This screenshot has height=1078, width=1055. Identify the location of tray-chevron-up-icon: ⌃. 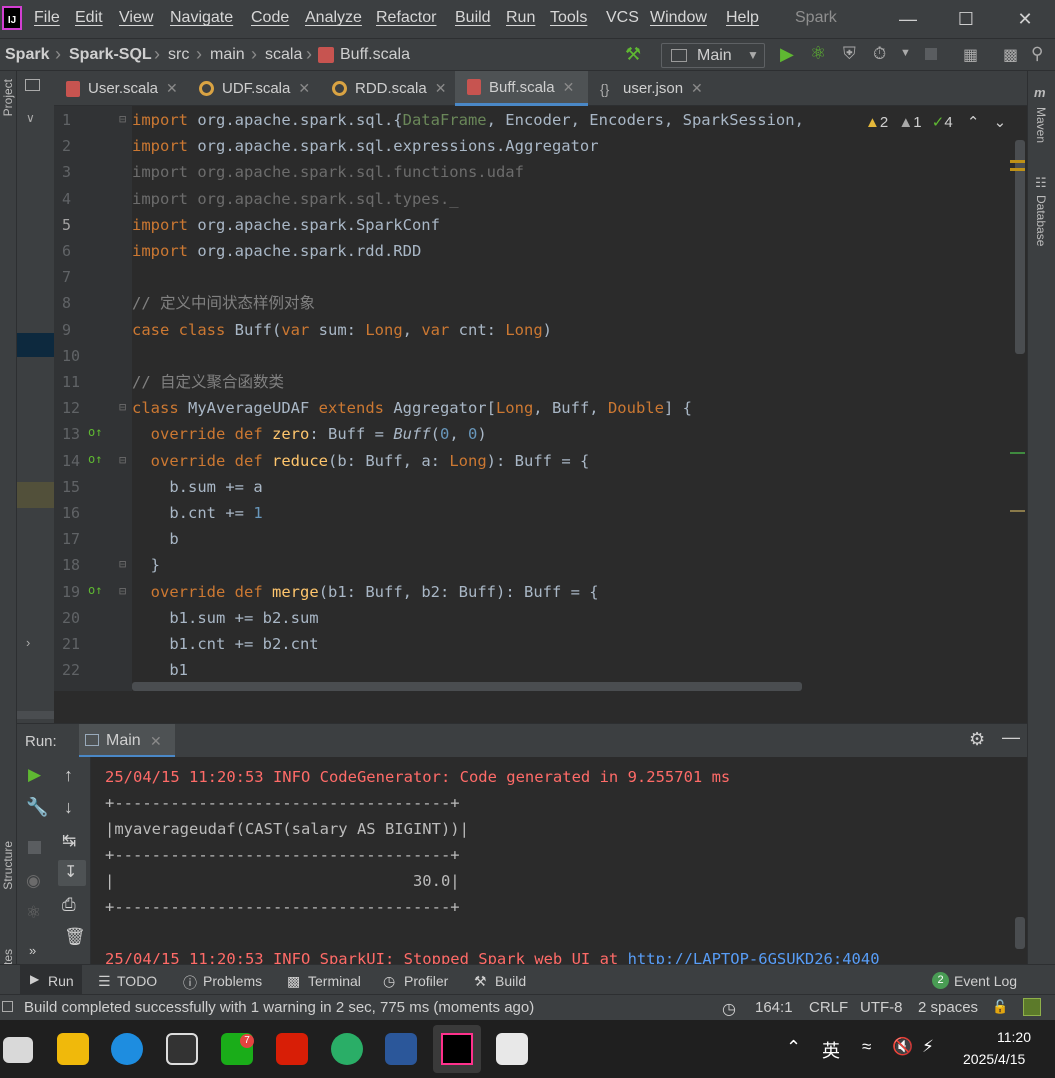
(793, 1047).